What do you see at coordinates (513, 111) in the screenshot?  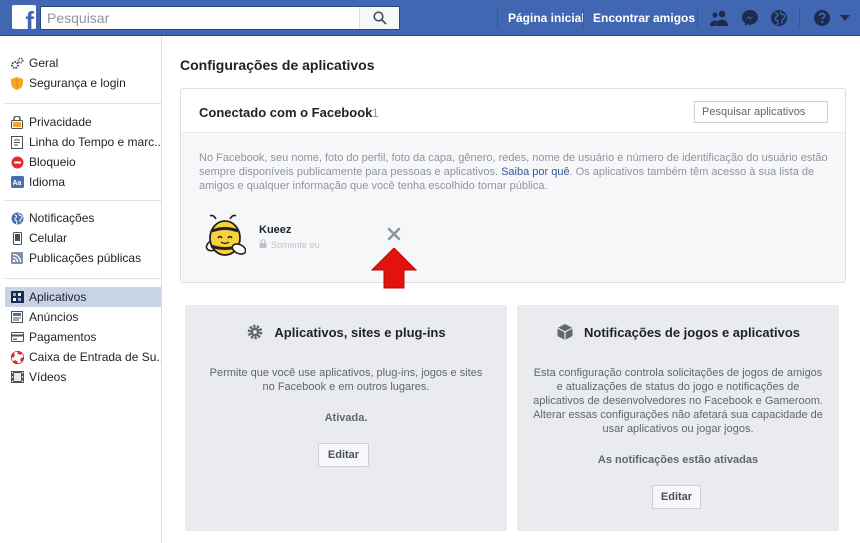 I see `connected-apps-header: Conectado com o Facebook 1` at bounding box center [513, 111].